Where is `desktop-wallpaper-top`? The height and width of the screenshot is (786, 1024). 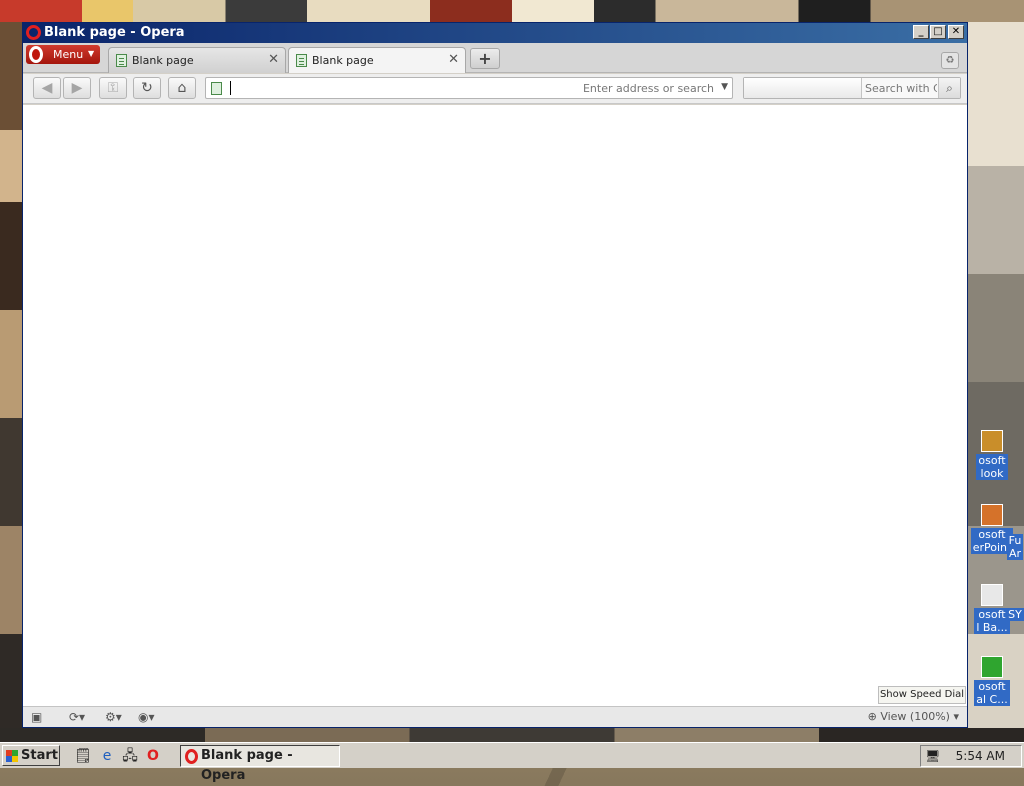
desktop-wallpaper-top is located at coordinates (512, 11).